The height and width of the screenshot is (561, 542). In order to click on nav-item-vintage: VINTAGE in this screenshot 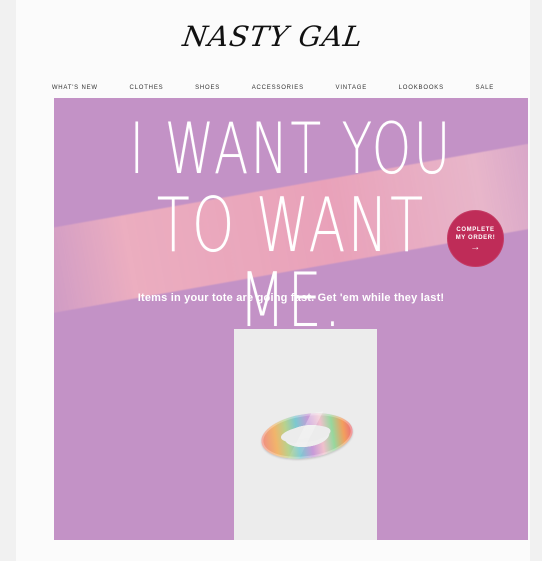, I will do `click(352, 88)`.